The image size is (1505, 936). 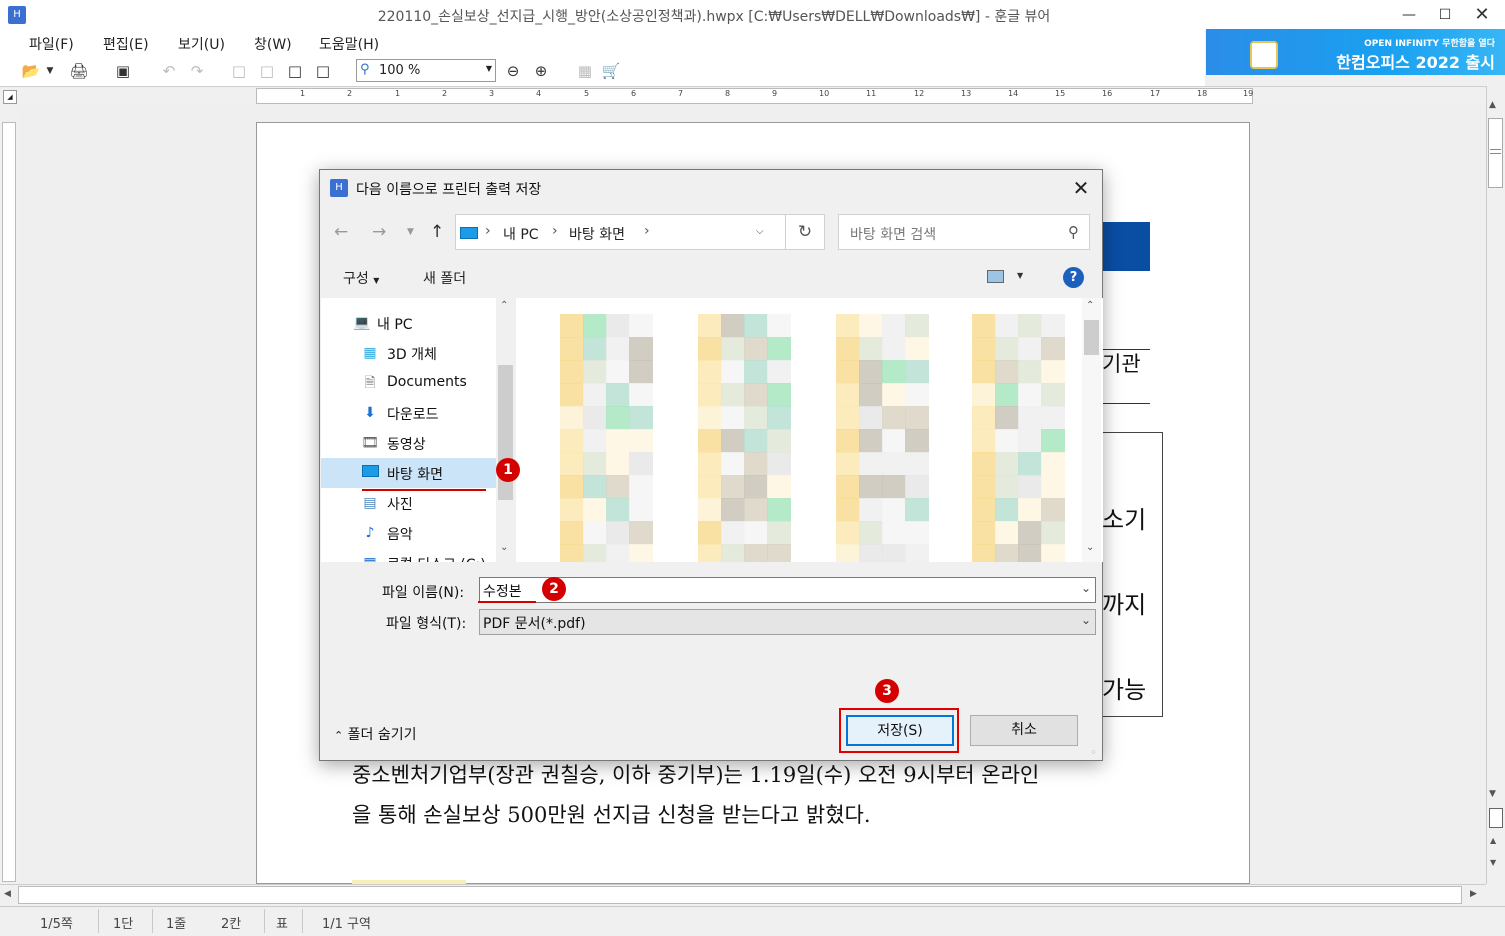 What do you see at coordinates (521, 234) in the screenshot?
I see `breadcrumb-my-pc: 내 PC` at bounding box center [521, 234].